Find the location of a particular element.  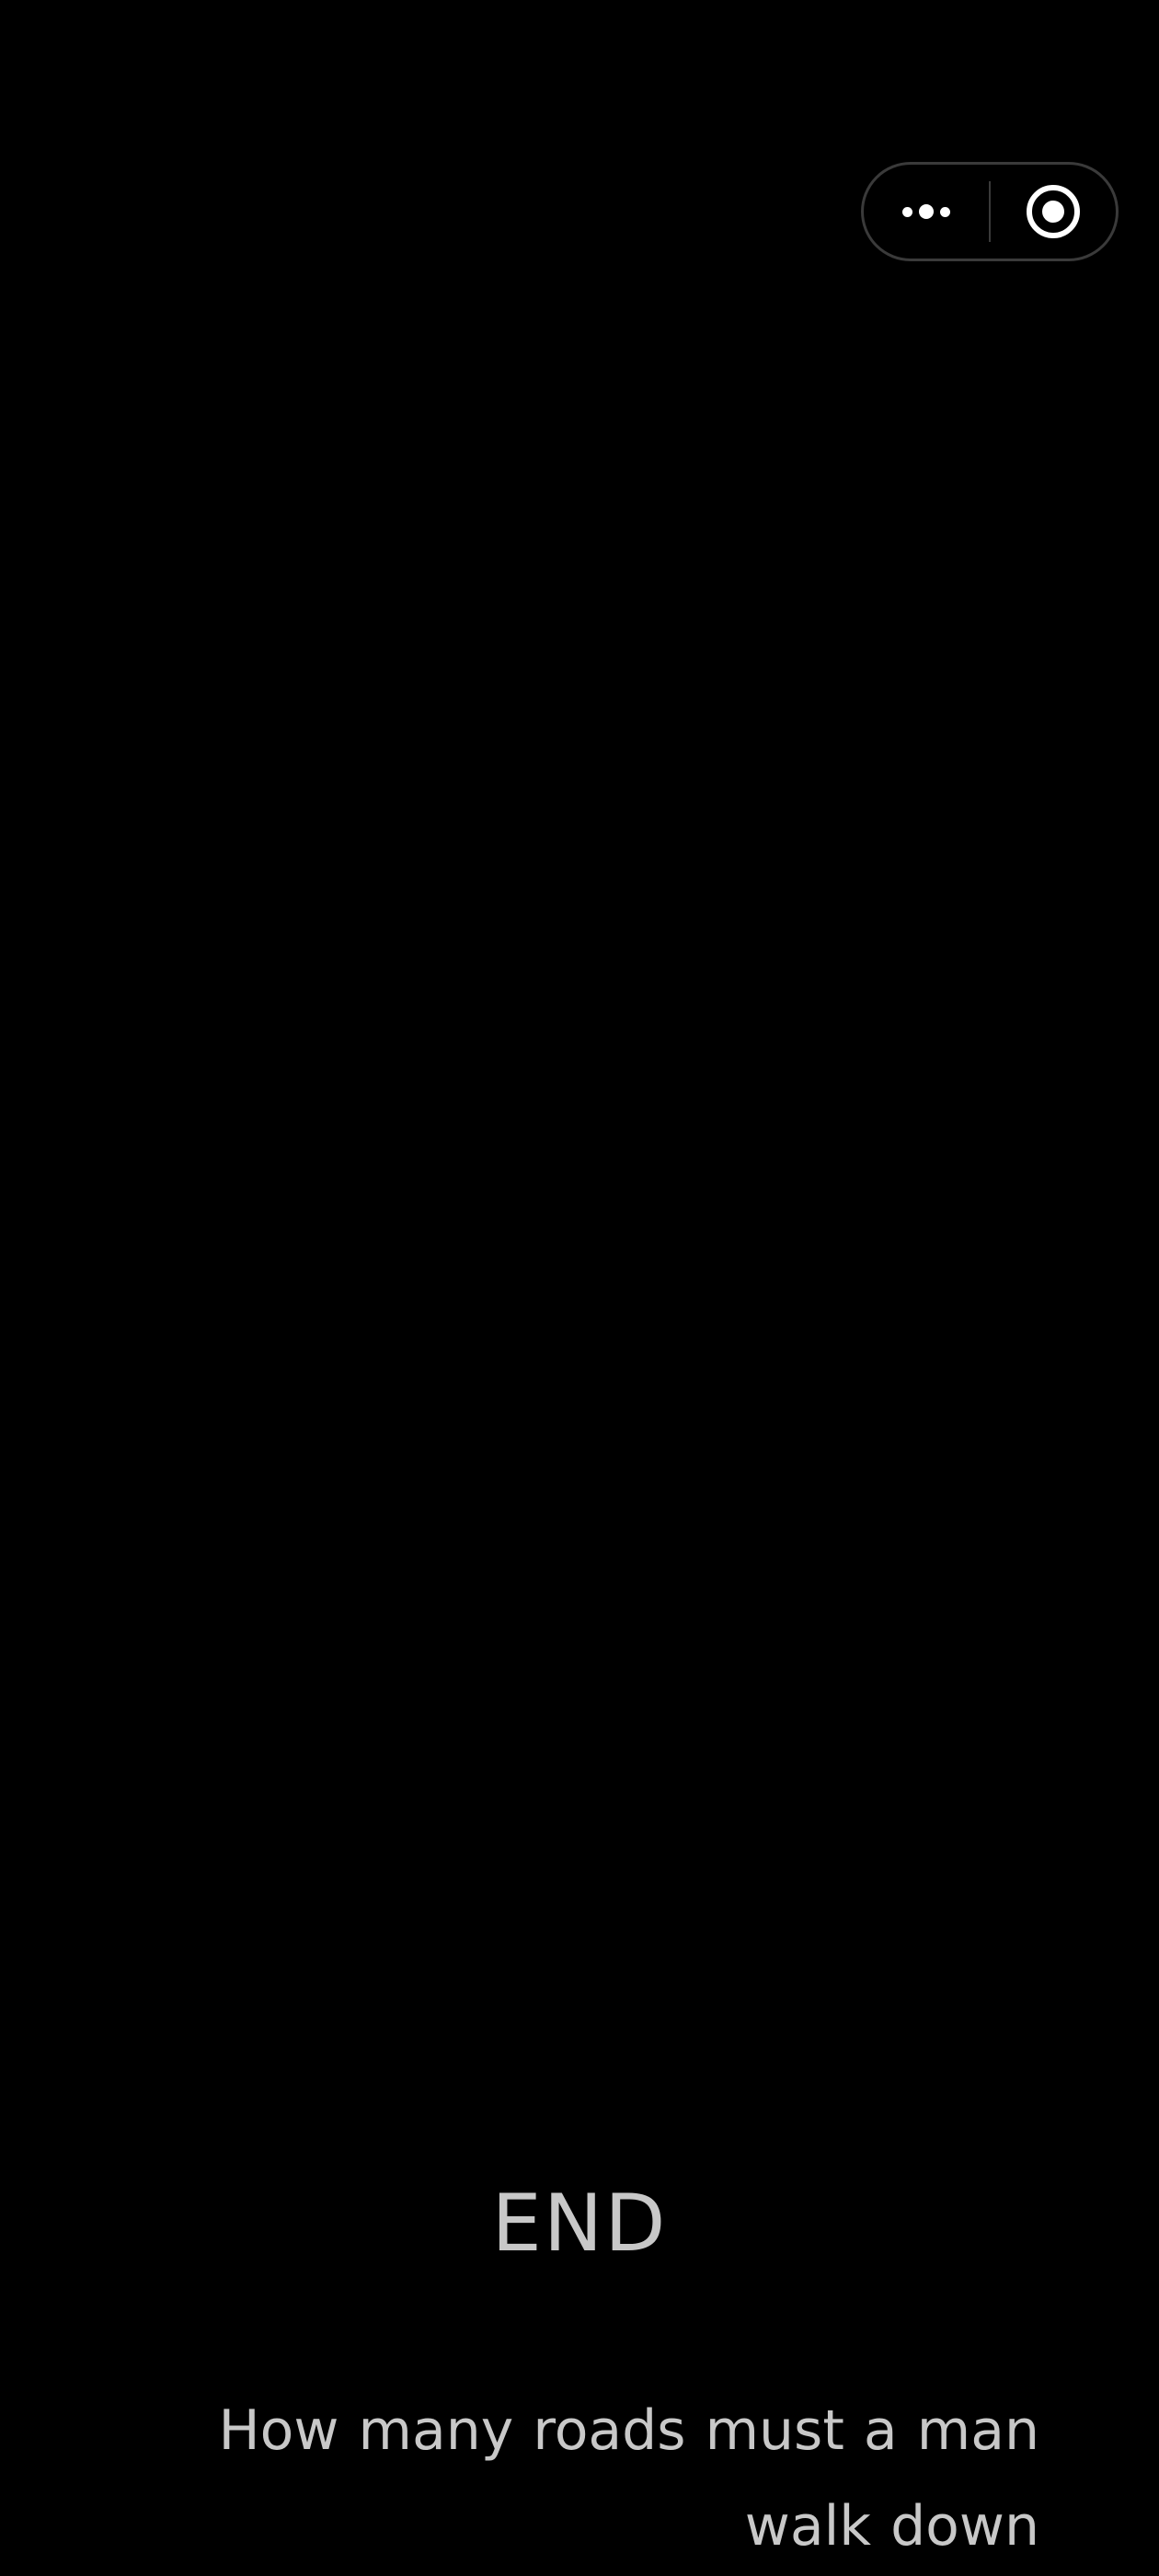

close-mini-program-button is located at coordinates (1053, 212).